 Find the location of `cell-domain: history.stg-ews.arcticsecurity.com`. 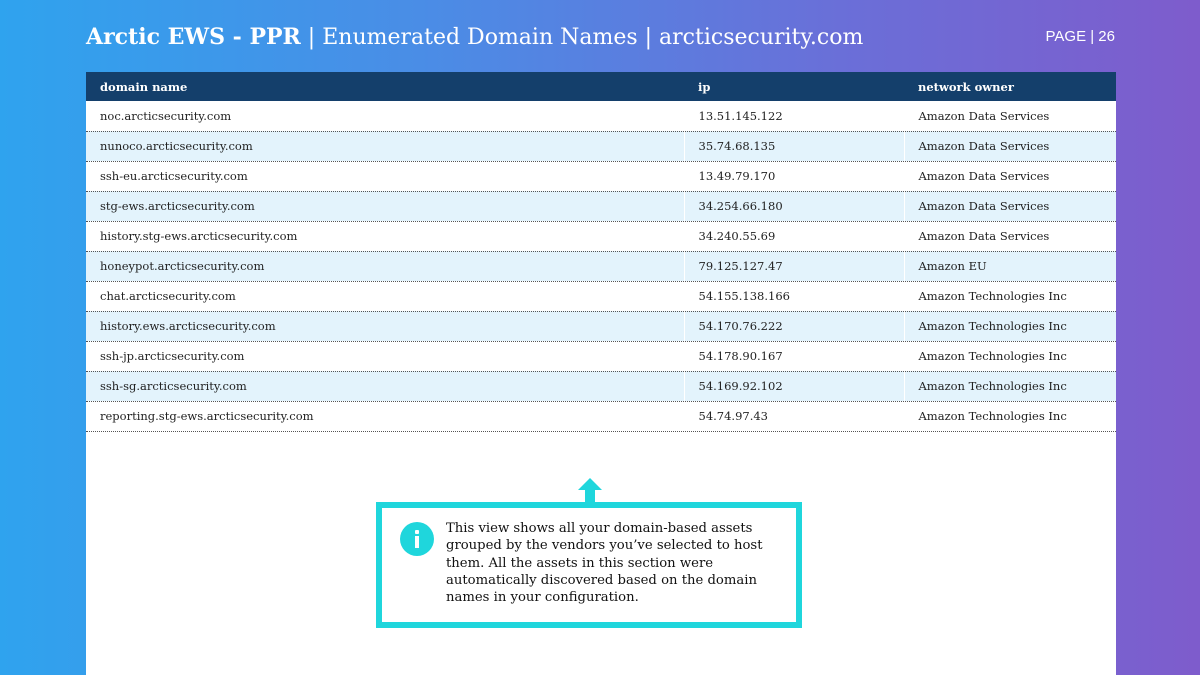

cell-domain: history.stg-ews.arcticsecurity.com is located at coordinates (385, 236).